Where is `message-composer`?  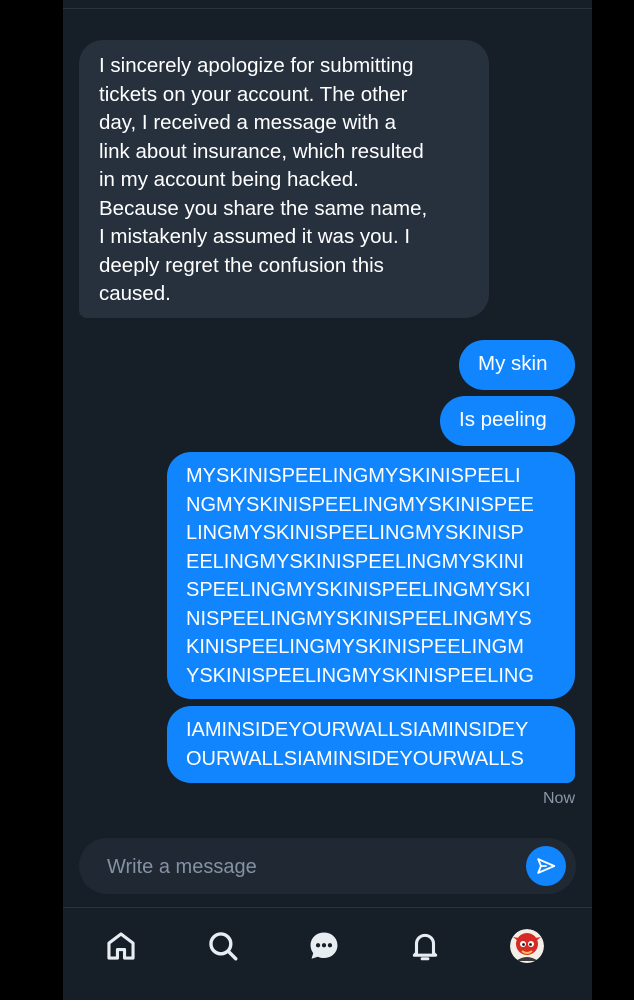 message-composer is located at coordinates (327, 867).